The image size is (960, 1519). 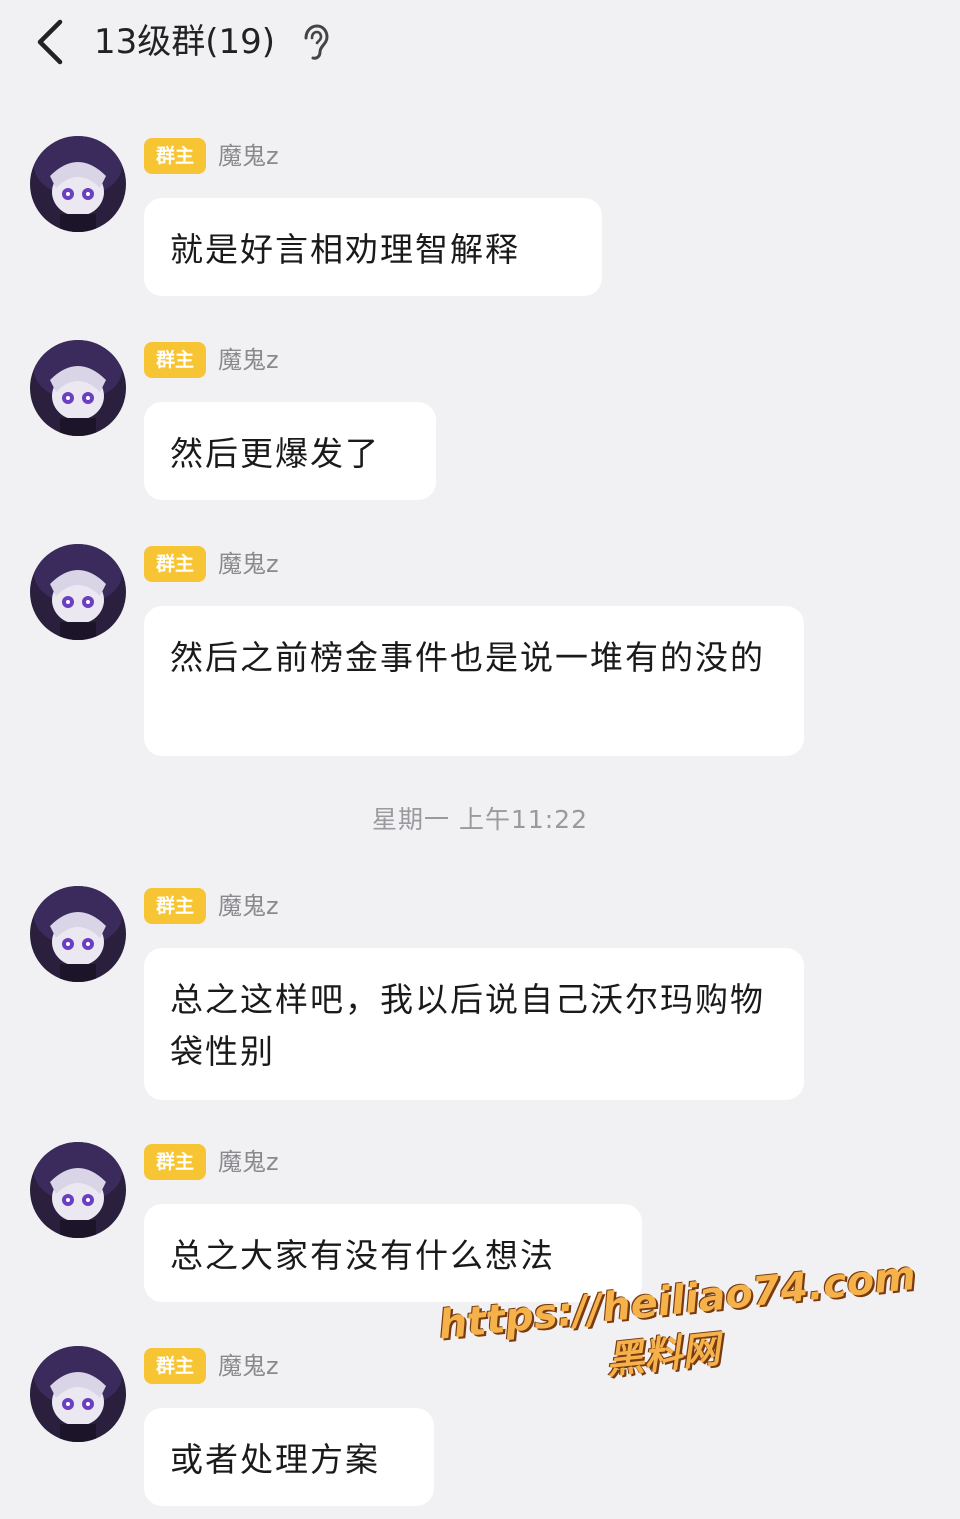 I want to click on chat-header: 13级群(19), so click(x=480, y=45).